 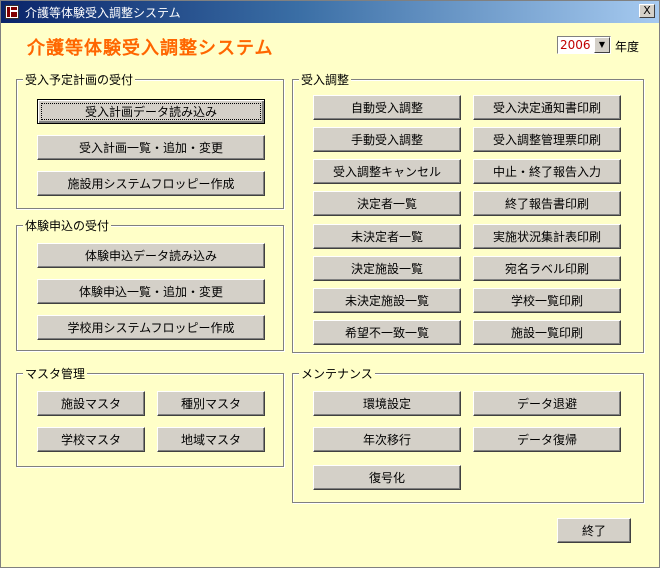 I want to click on window-title: 介護等体験受入調整システム, so click(x=103, y=13).